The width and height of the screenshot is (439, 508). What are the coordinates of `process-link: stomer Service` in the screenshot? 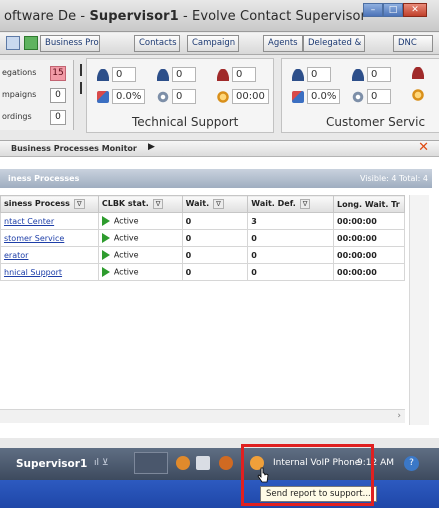 It's located at (49, 238).